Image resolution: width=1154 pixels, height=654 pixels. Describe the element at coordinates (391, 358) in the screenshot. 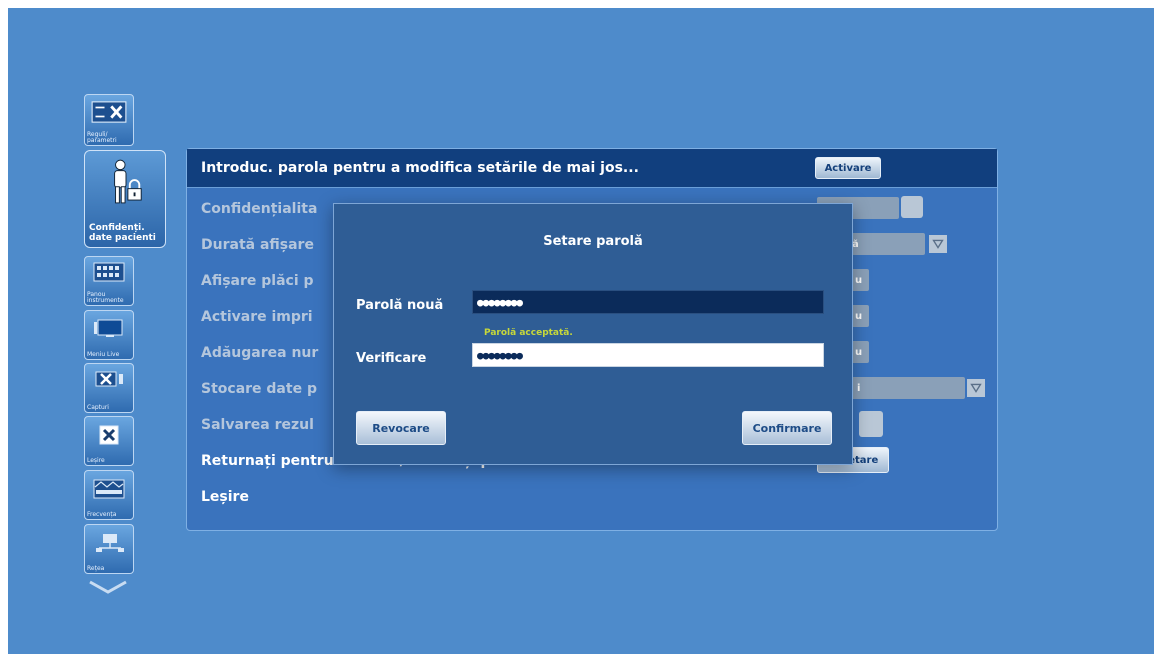

I see `verify-password-label: Verificare` at that location.